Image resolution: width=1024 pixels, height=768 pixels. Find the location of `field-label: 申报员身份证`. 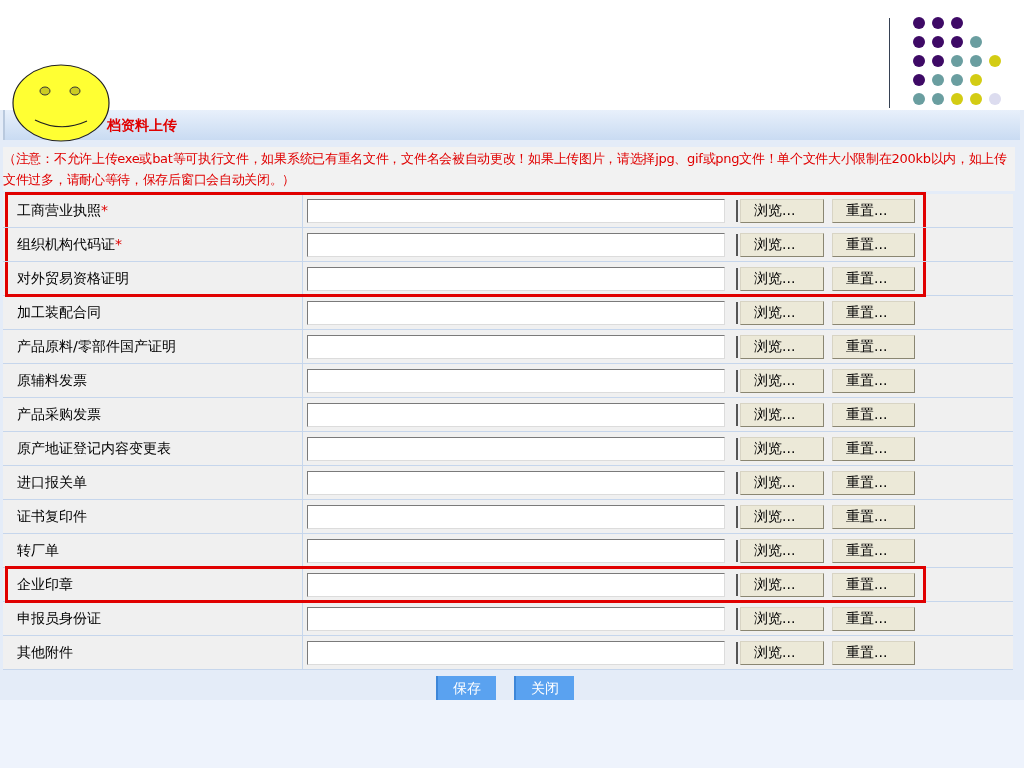

field-label: 申报员身份证 is located at coordinates (59, 618).